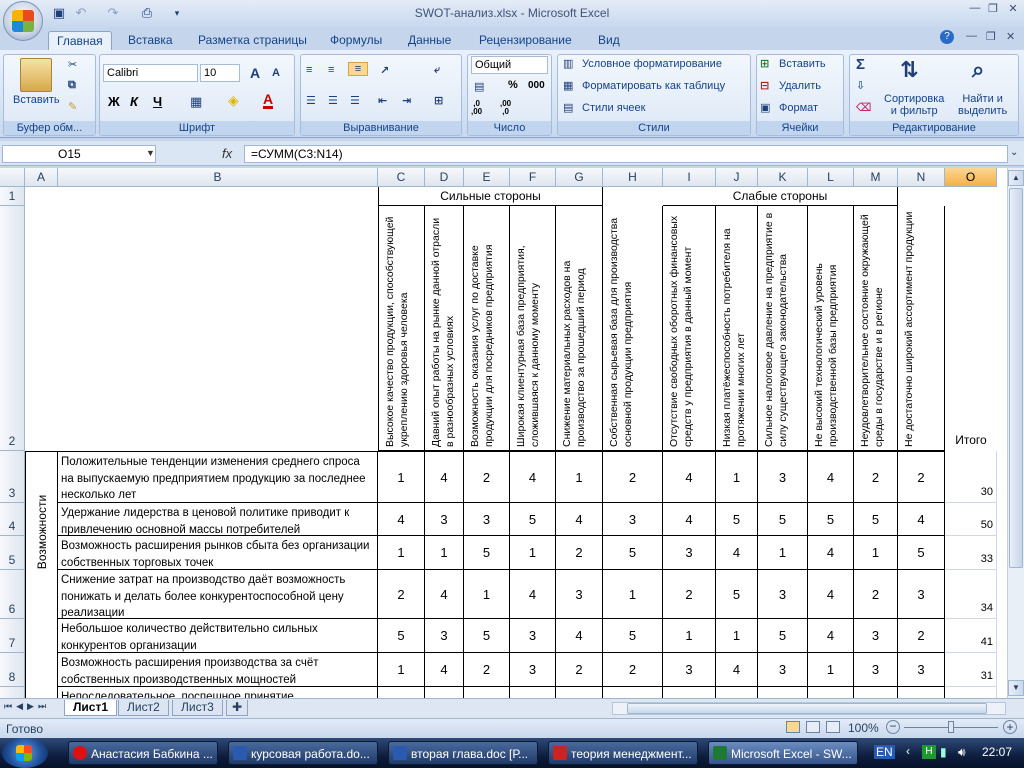  What do you see at coordinates (252, 41) in the screenshot?
I see `tab-page-layout: Разметка страницы` at bounding box center [252, 41].